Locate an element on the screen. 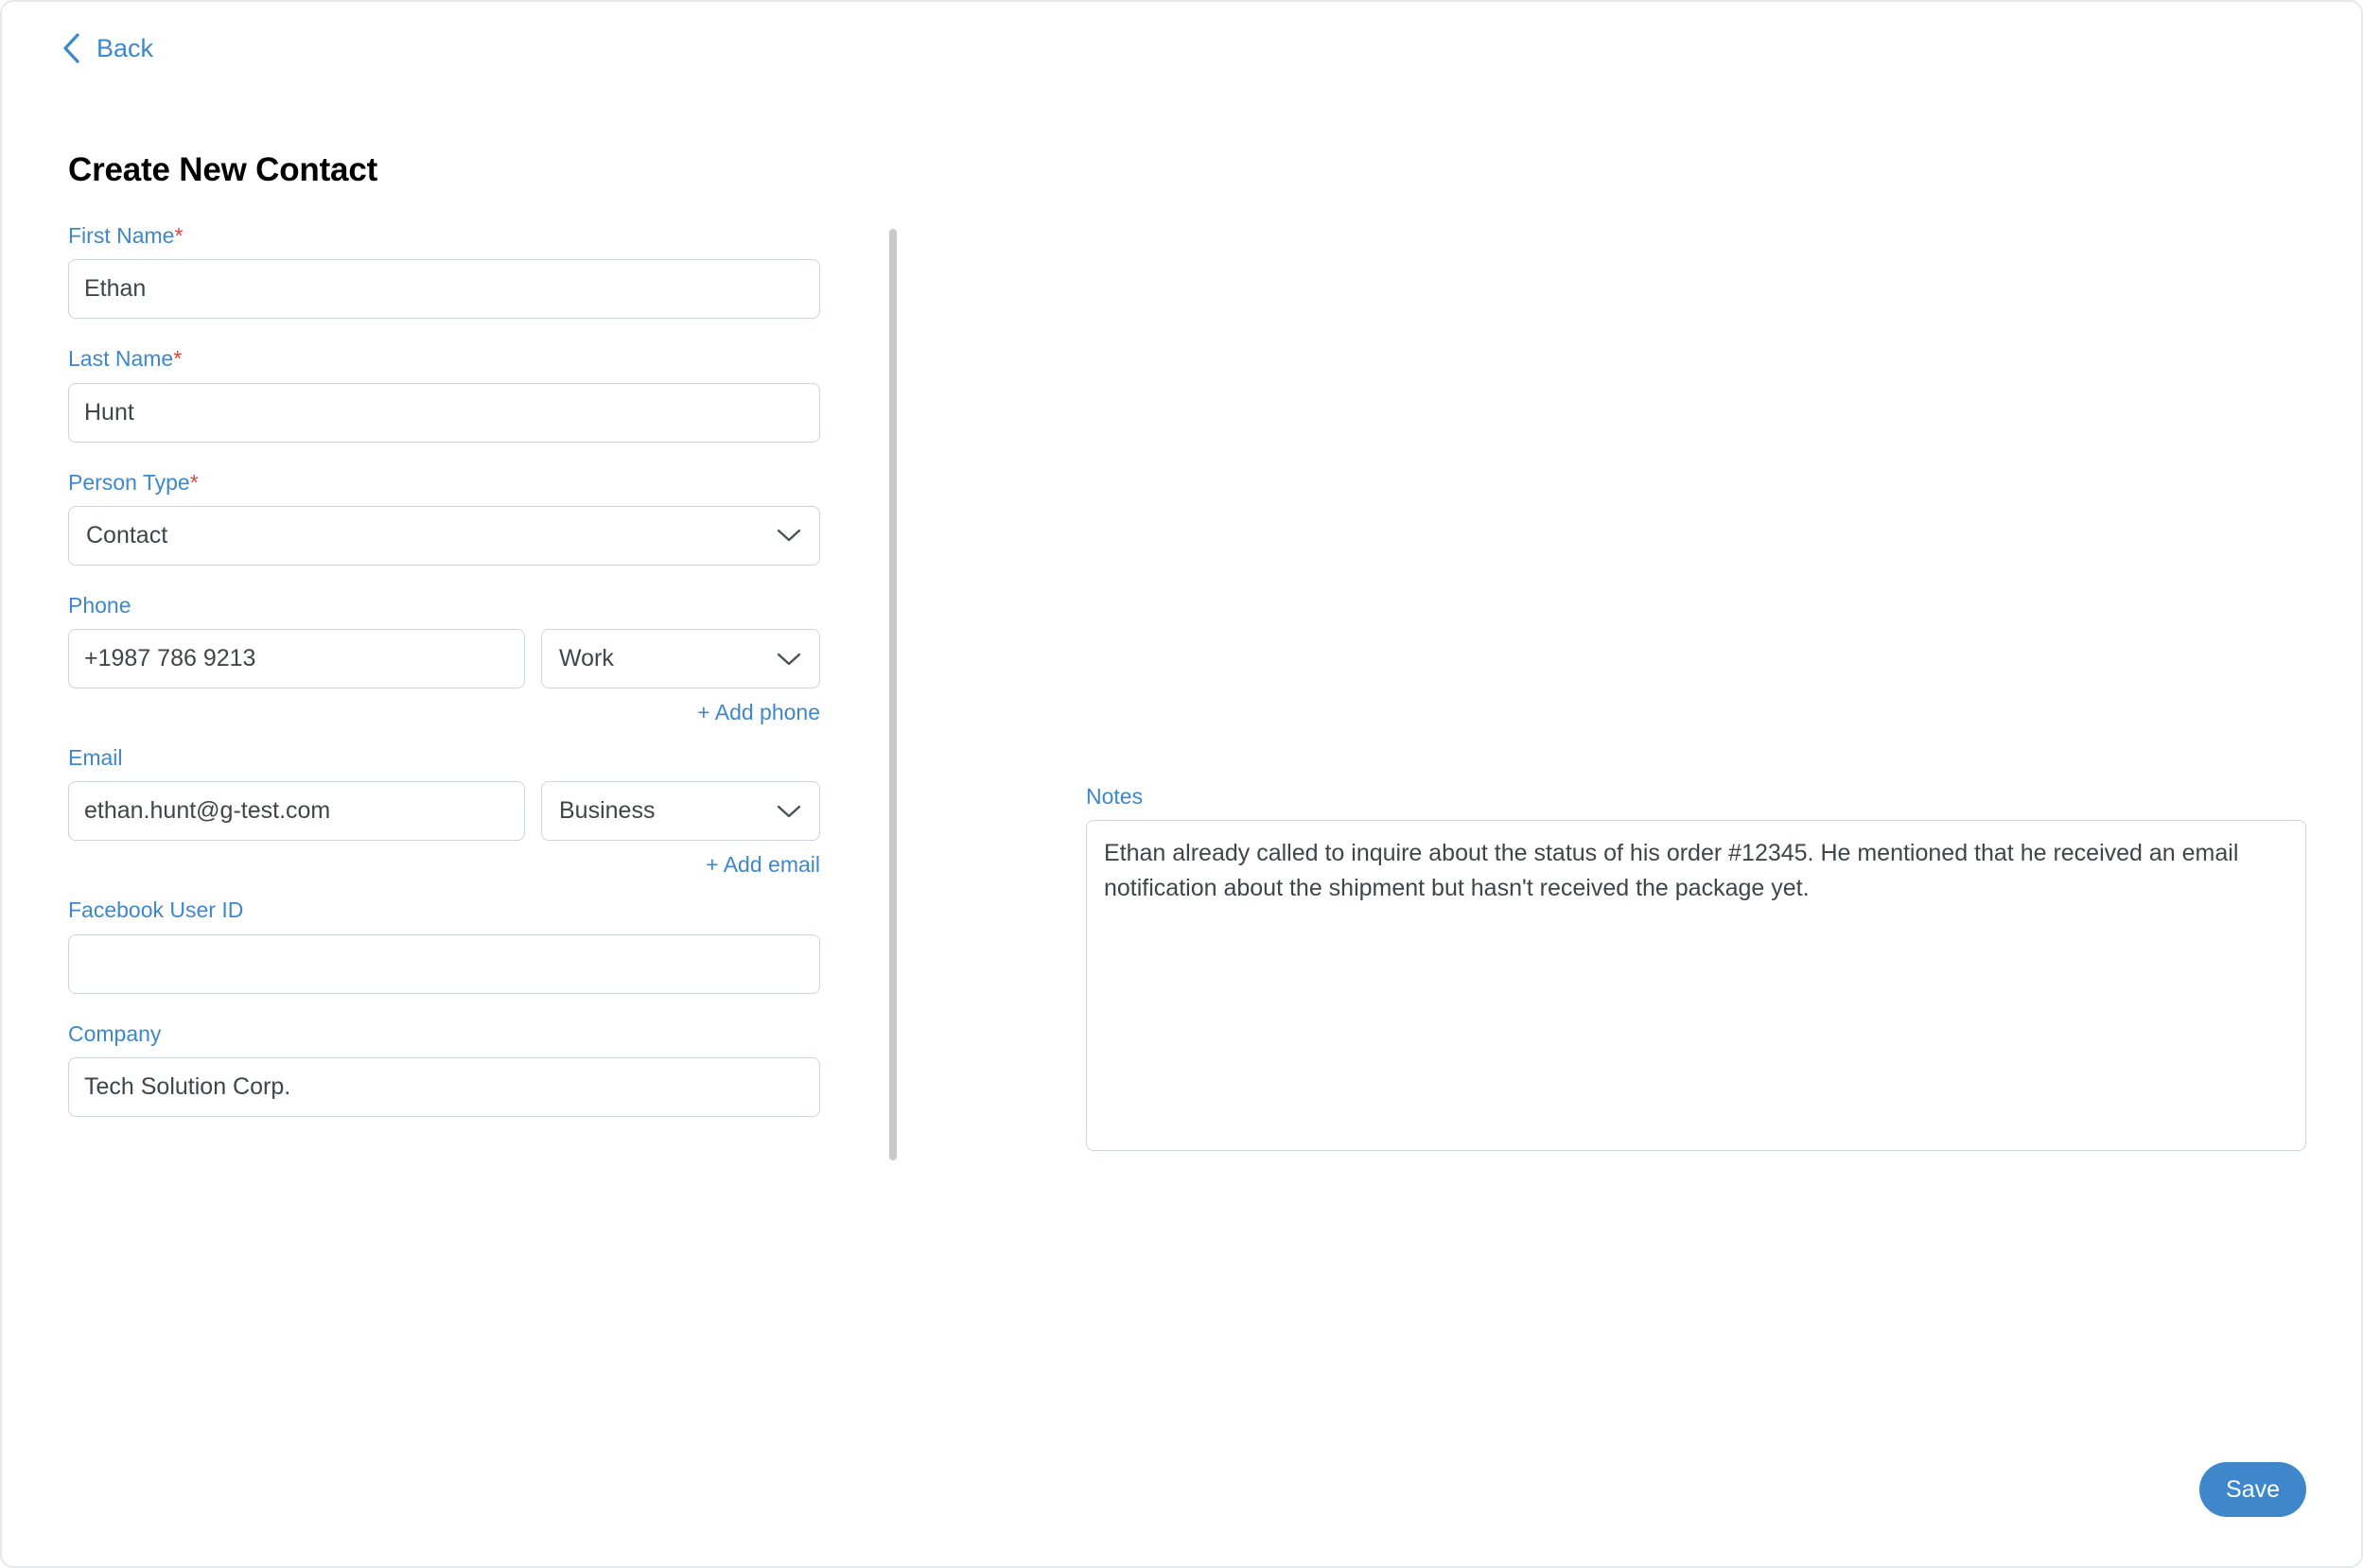  back-button: Back is located at coordinates (107, 48).